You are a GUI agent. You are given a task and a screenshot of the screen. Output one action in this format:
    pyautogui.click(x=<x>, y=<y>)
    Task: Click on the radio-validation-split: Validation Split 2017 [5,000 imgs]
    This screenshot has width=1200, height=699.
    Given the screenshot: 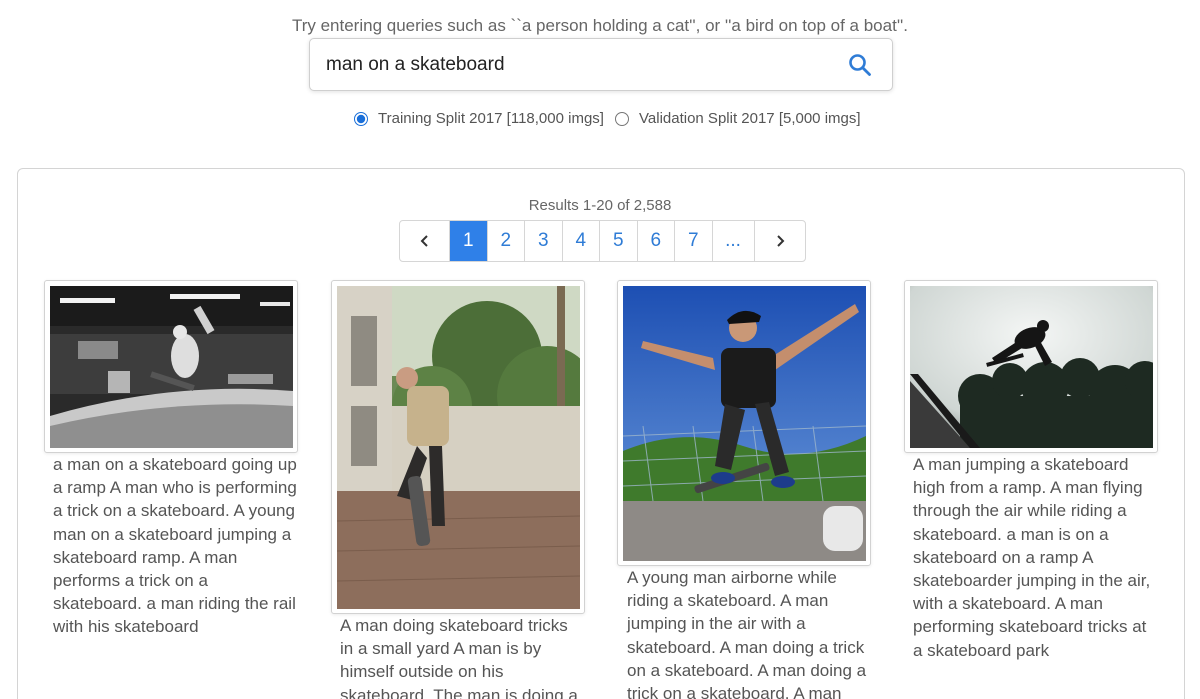 What is the action you would take?
    pyautogui.click(x=738, y=118)
    